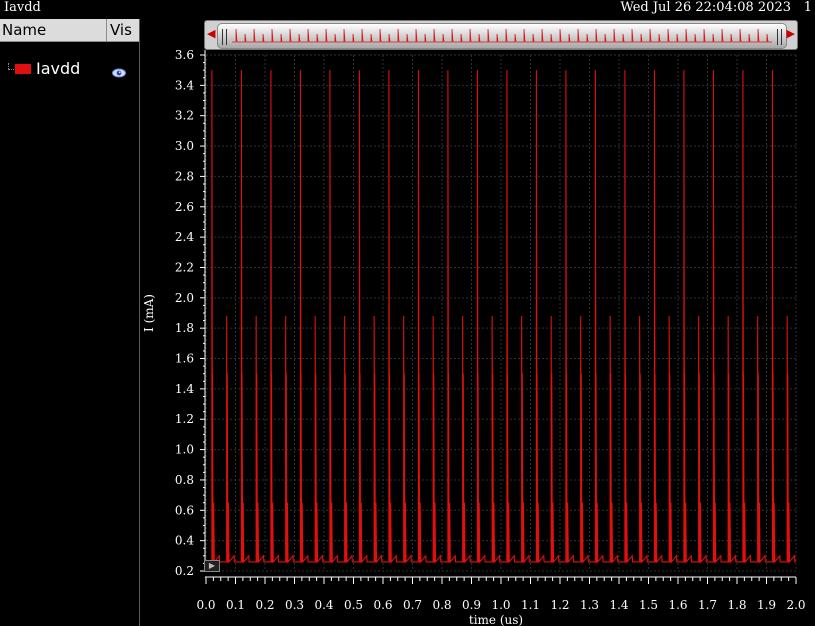  Describe the element at coordinates (184, 419) in the screenshot. I see `y-tick-label: 1.2` at that location.